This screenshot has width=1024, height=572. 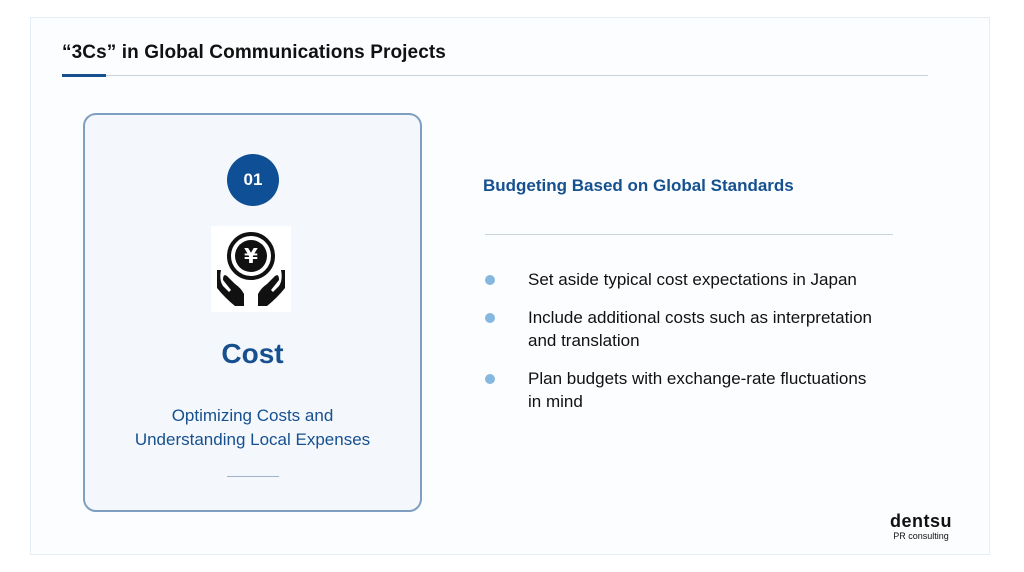 What do you see at coordinates (920, 521) in the screenshot?
I see `logo-wordmark: dentsu` at bounding box center [920, 521].